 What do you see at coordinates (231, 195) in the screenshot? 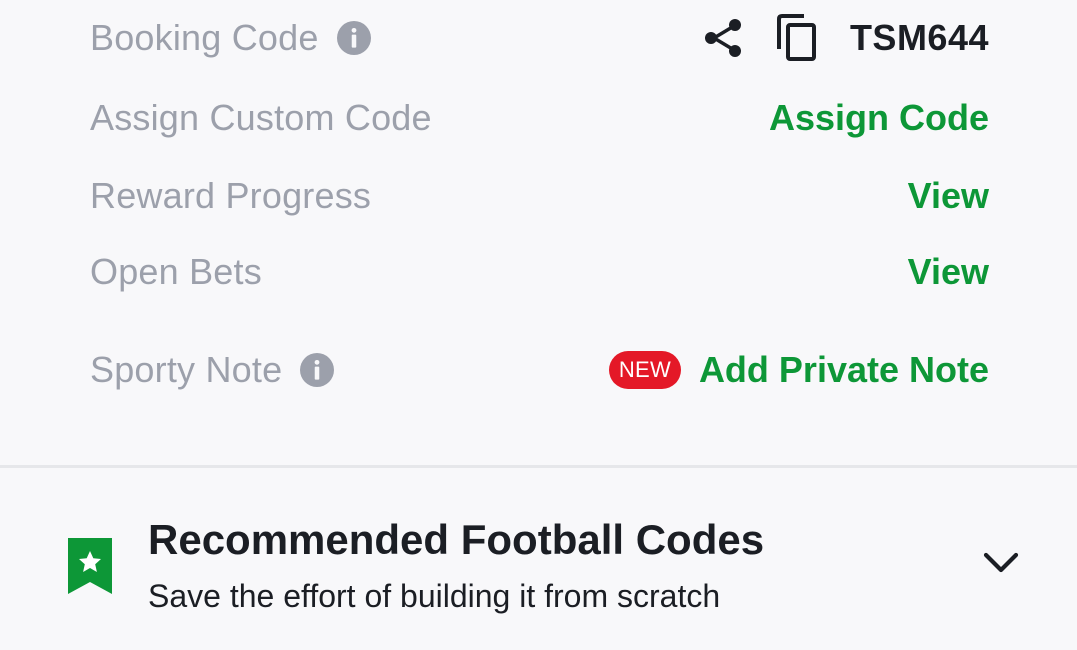
I see `reward-progress-label: Reward Progress` at bounding box center [231, 195].